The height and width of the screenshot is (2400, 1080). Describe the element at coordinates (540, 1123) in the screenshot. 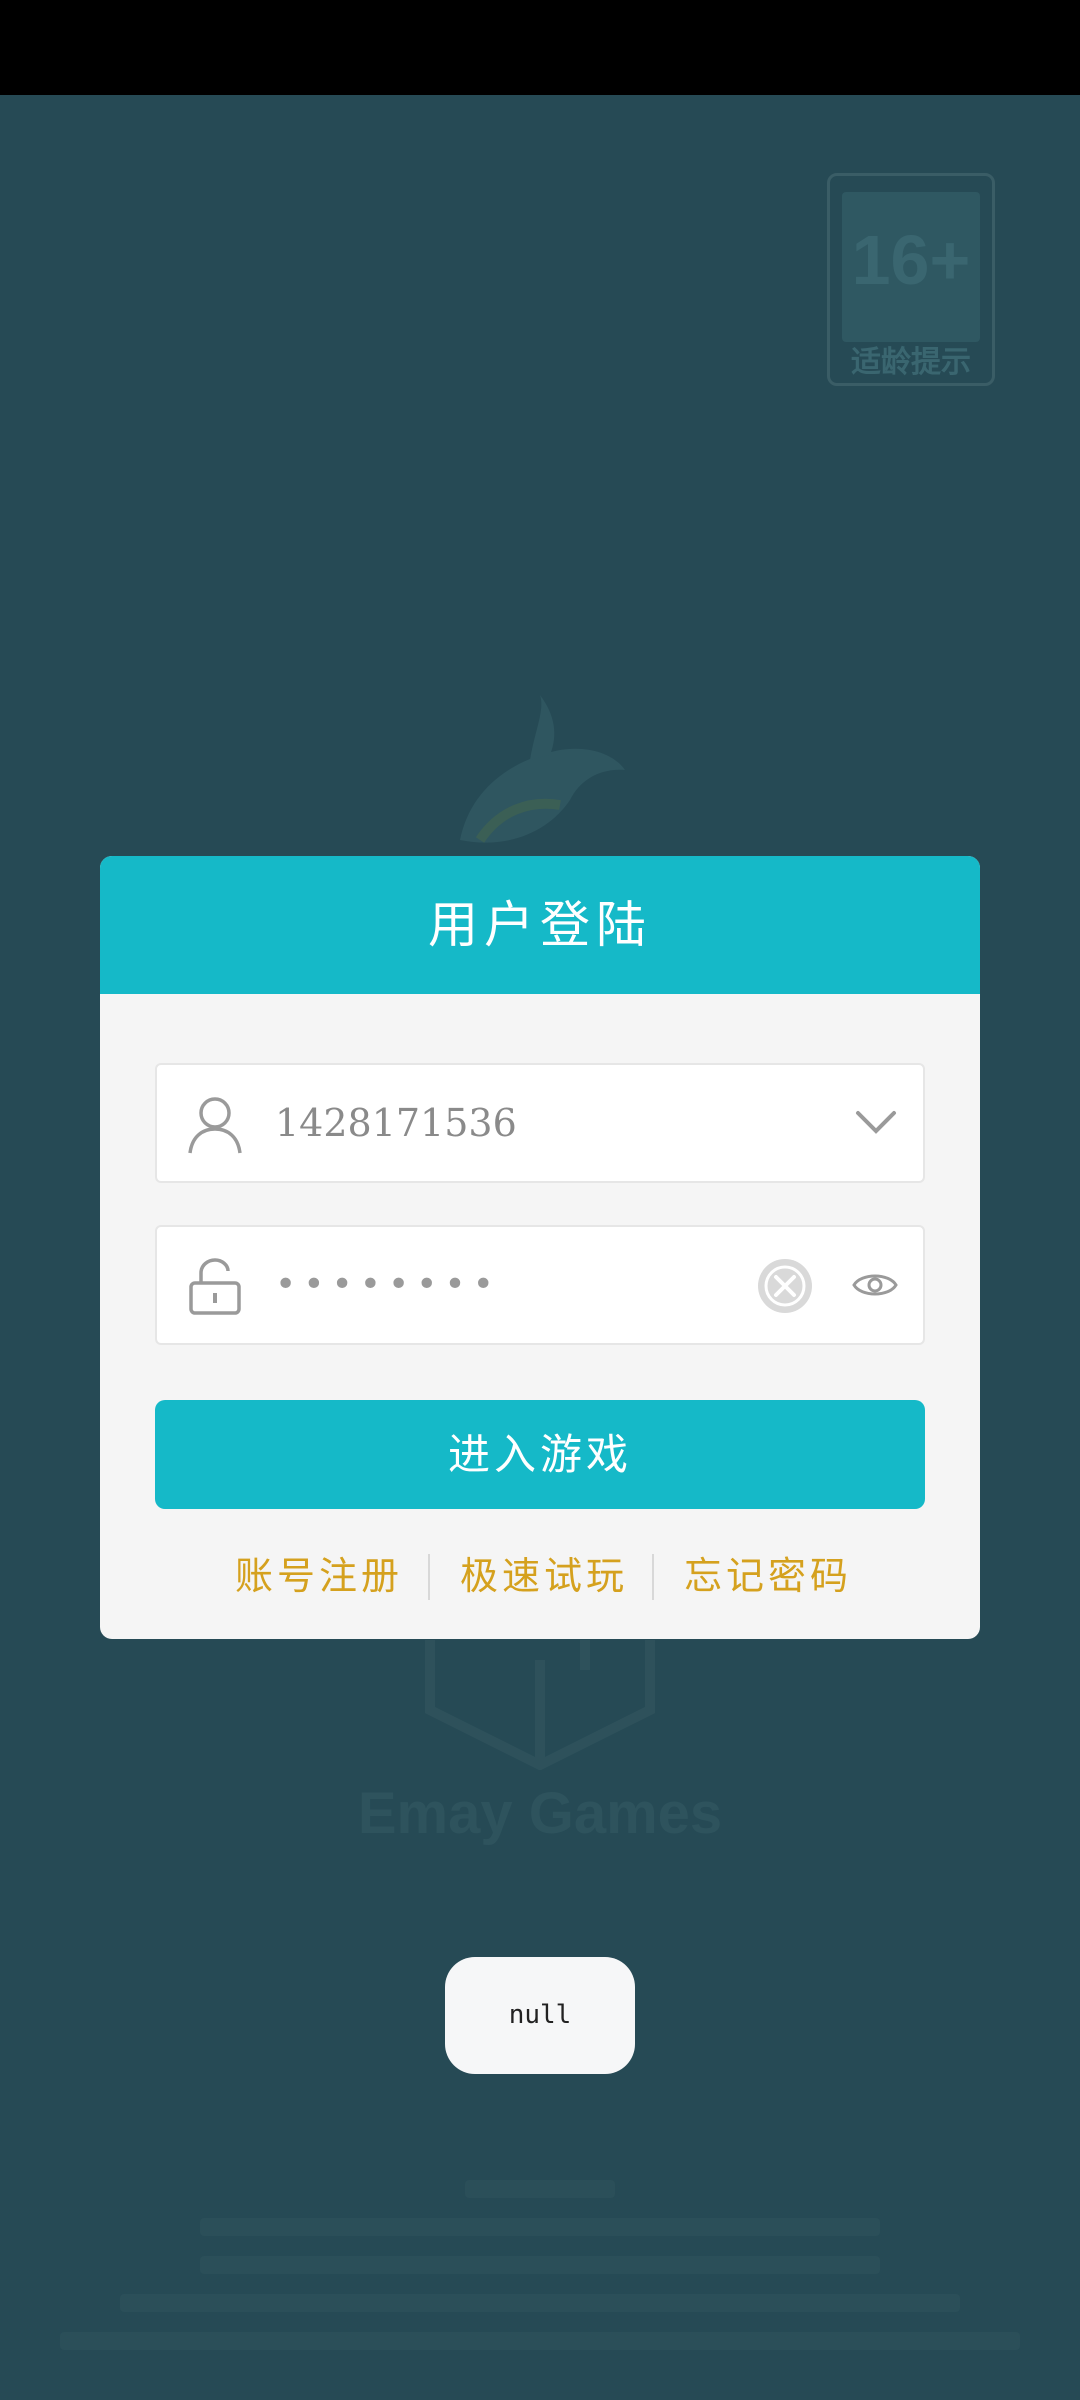

I see `username-field: 1428171536` at that location.